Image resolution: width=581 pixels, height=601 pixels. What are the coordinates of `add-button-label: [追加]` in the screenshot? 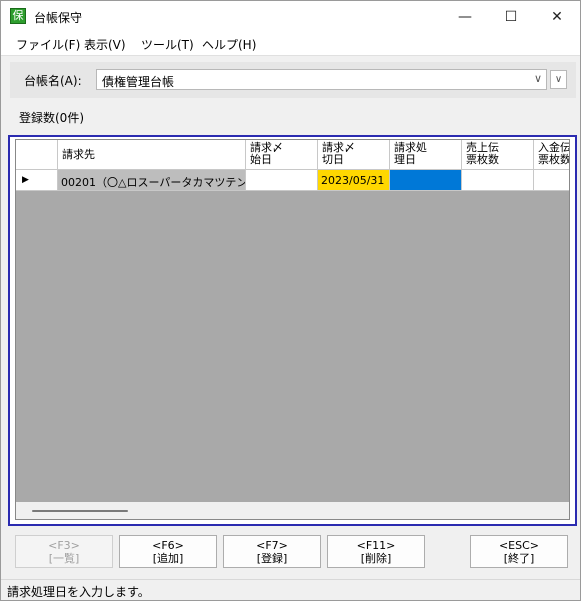 It's located at (168, 558).